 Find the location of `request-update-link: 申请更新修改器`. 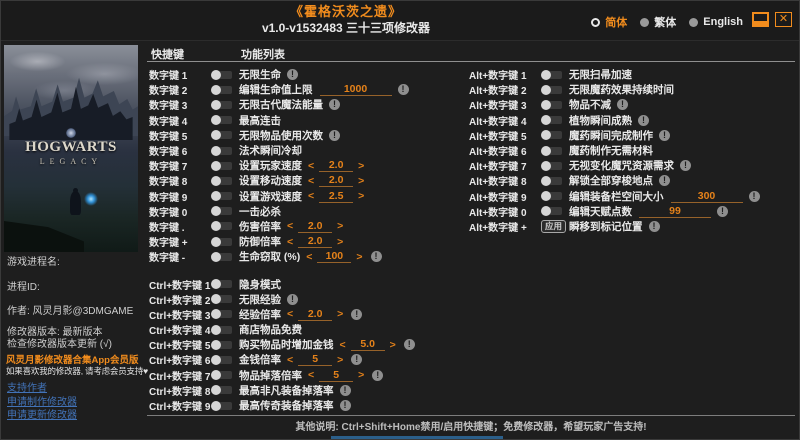

request-update-link: 申请更新修改器 is located at coordinates (42, 413).